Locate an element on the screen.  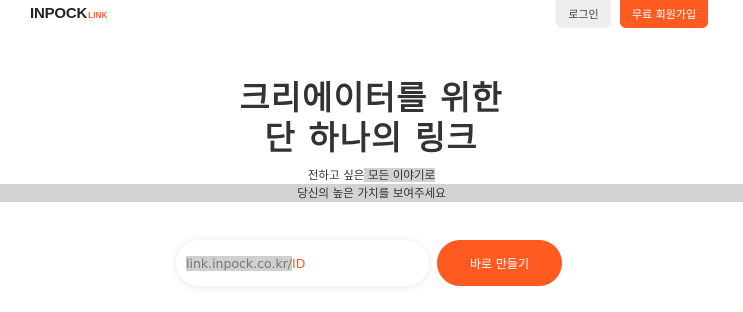
subtitle-line-1-plain: 전하고 싶은 is located at coordinates (336, 175).